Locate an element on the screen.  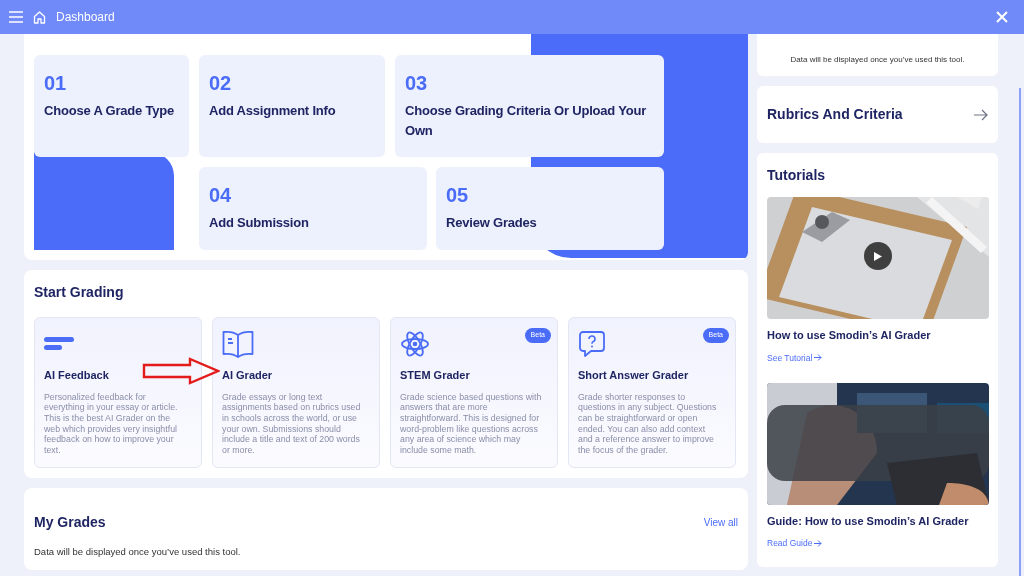
home-icon is located at coordinates (39, 17).